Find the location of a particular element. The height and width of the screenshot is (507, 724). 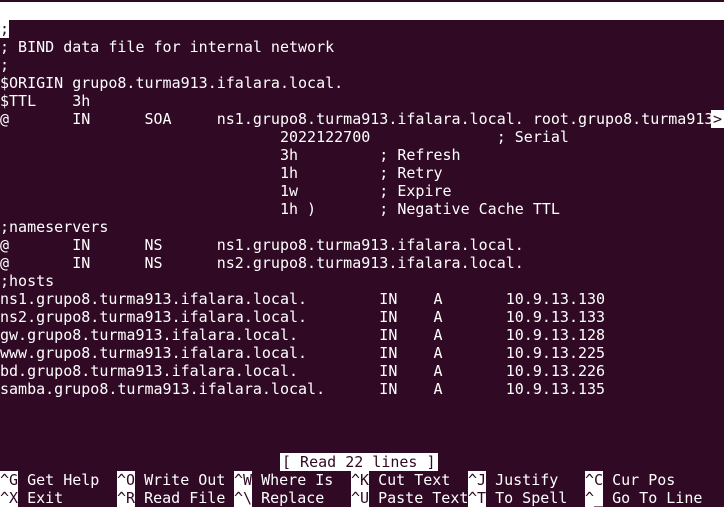

line-overflow-marker: > is located at coordinates (717, 119).